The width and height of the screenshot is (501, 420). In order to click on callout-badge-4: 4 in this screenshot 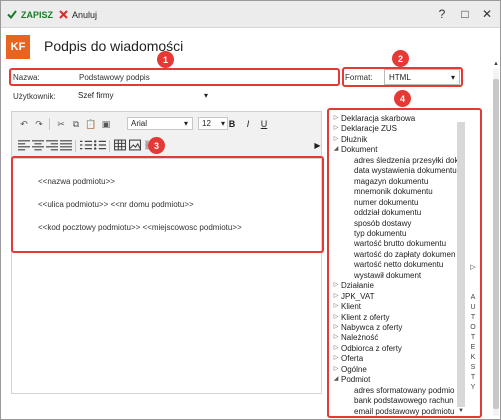, I will do `click(402, 98)`.